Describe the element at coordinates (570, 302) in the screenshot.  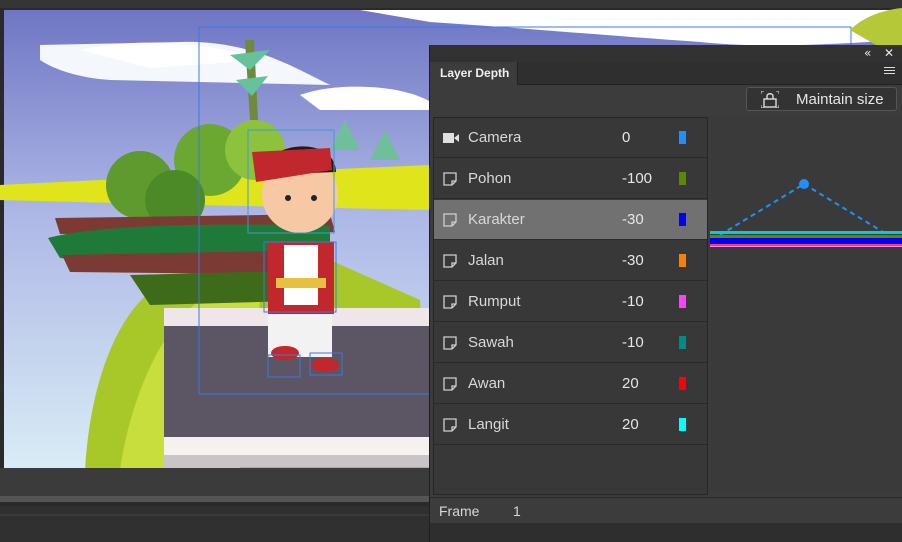
I see `layer-row-rumput: Rumput -10` at that location.